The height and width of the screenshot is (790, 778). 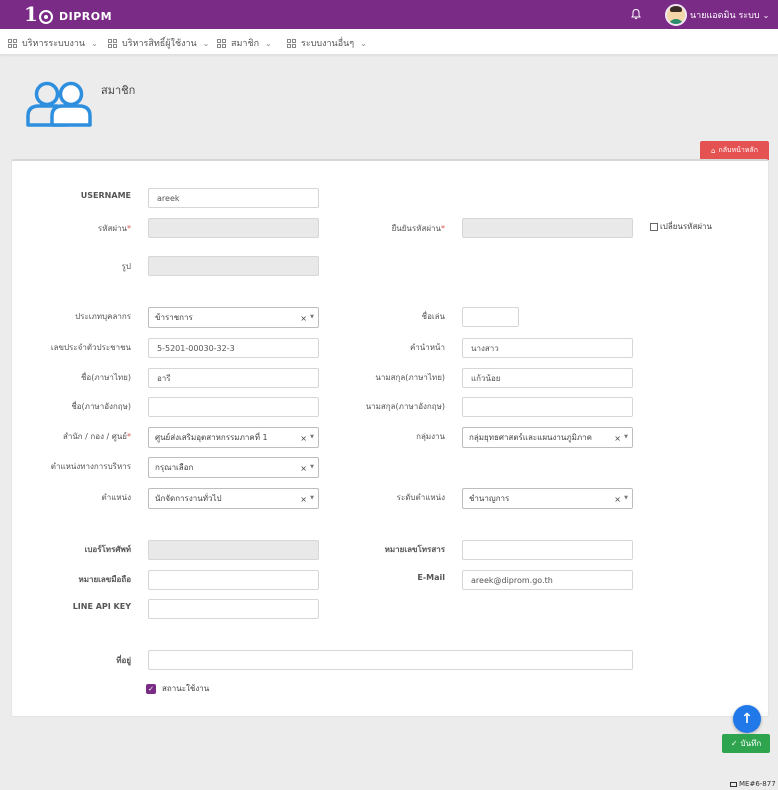 I want to click on user-menu: นายแอดมิน ระบบ ⌄, so click(x=717, y=15).